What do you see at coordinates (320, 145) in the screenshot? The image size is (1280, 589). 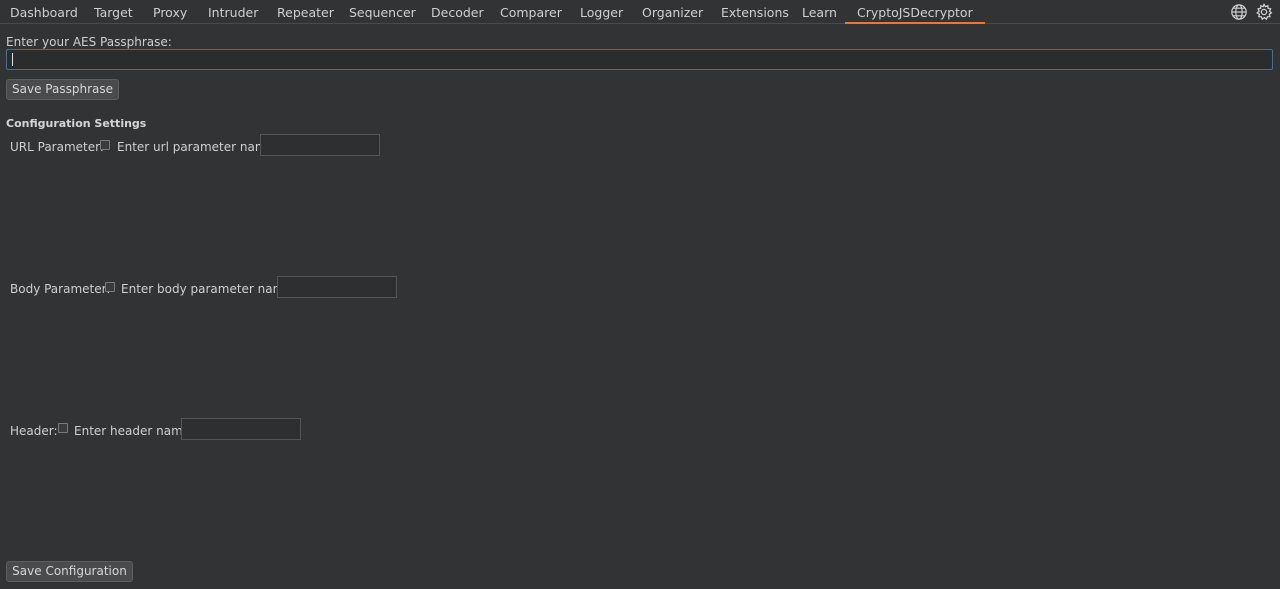 I see `url-parameter-name-input` at bounding box center [320, 145].